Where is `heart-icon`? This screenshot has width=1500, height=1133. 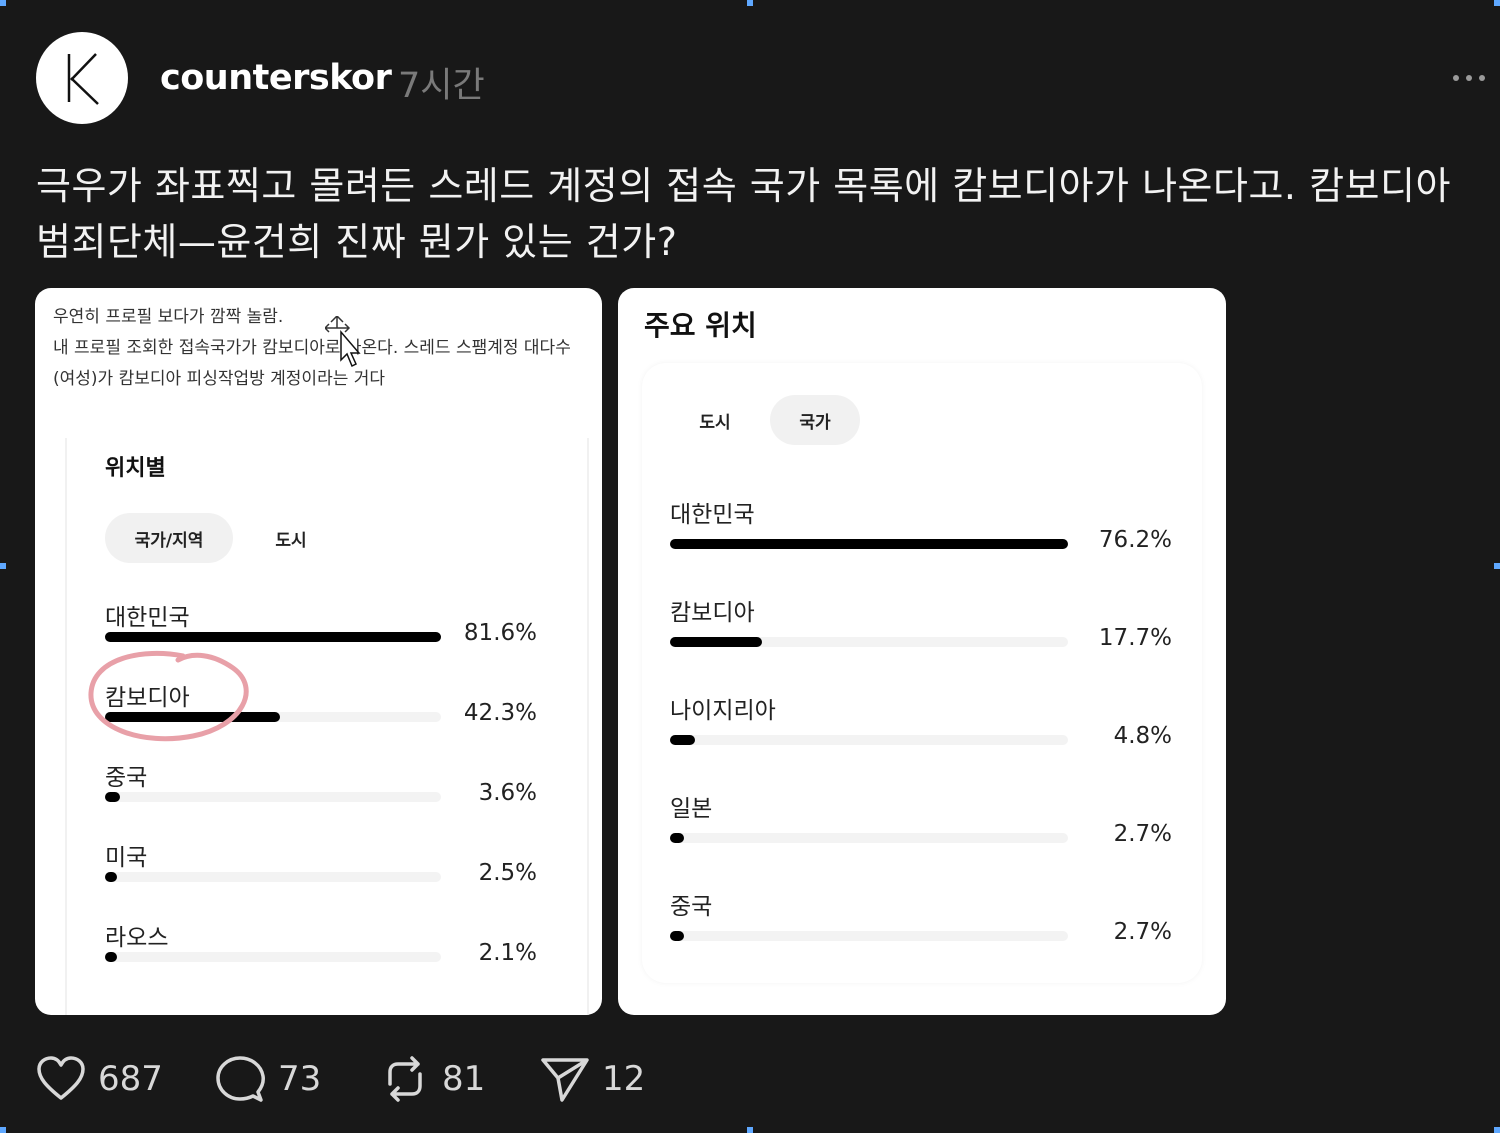 heart-icon is located at coordinates (61, 1079).